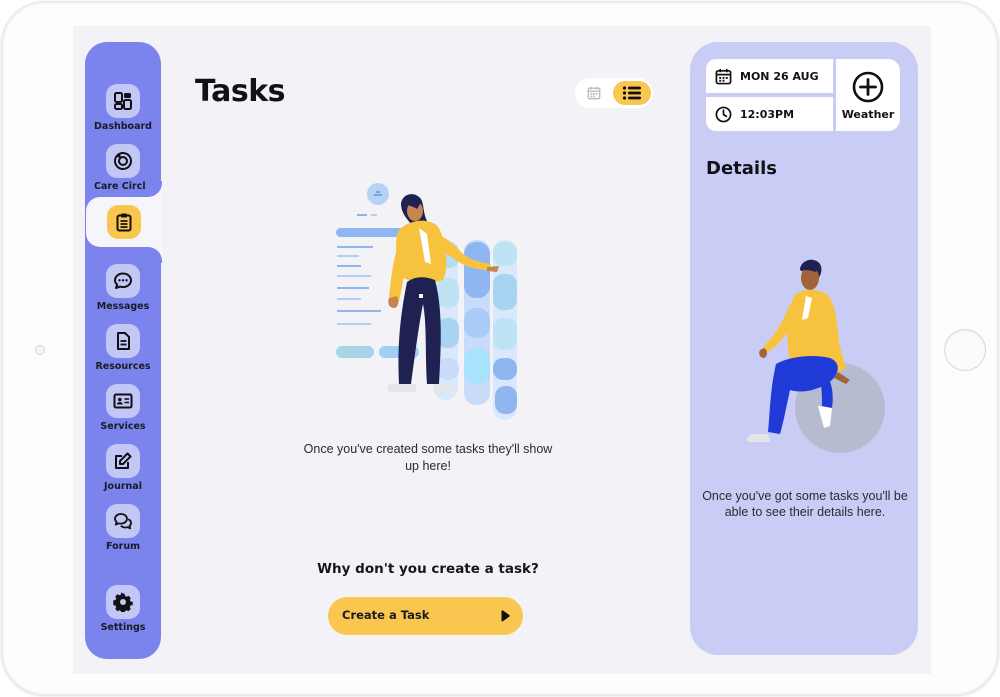 Image resolution: width=1000 pixels, height=697 pixels. I want to click on date-card: MON 26 AUG, so click(769, 76).